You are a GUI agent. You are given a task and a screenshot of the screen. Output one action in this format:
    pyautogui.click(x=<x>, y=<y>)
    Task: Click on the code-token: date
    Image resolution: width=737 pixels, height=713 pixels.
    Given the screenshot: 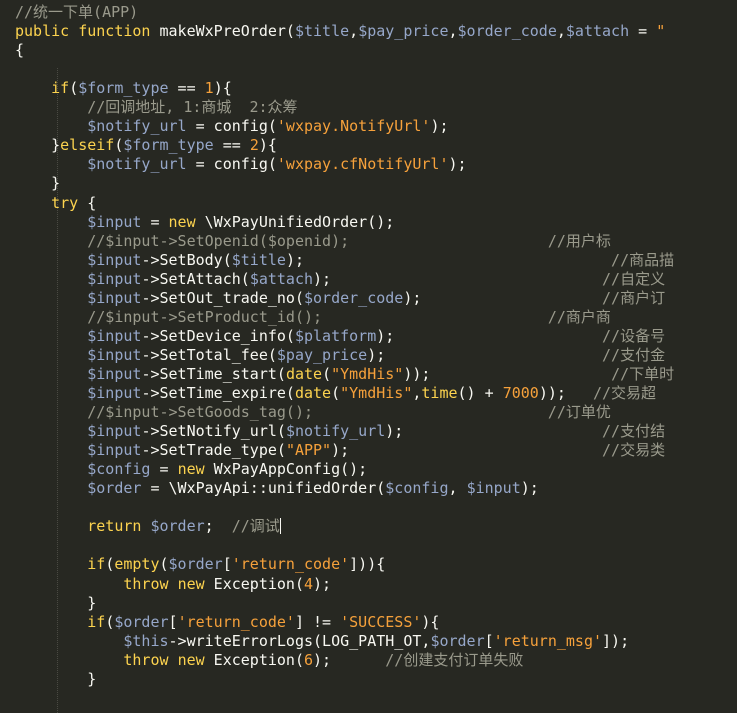 What is the action you would take?
    pyautogui.click(x=304, y=373)
    